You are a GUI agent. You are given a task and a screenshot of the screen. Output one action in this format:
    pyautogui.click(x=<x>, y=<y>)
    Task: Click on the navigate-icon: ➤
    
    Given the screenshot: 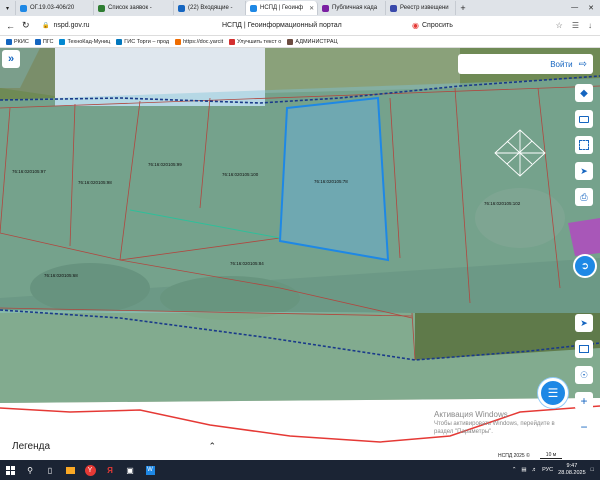 What is the action you would take?
    pyautogui.click(x=584, y=322)
    